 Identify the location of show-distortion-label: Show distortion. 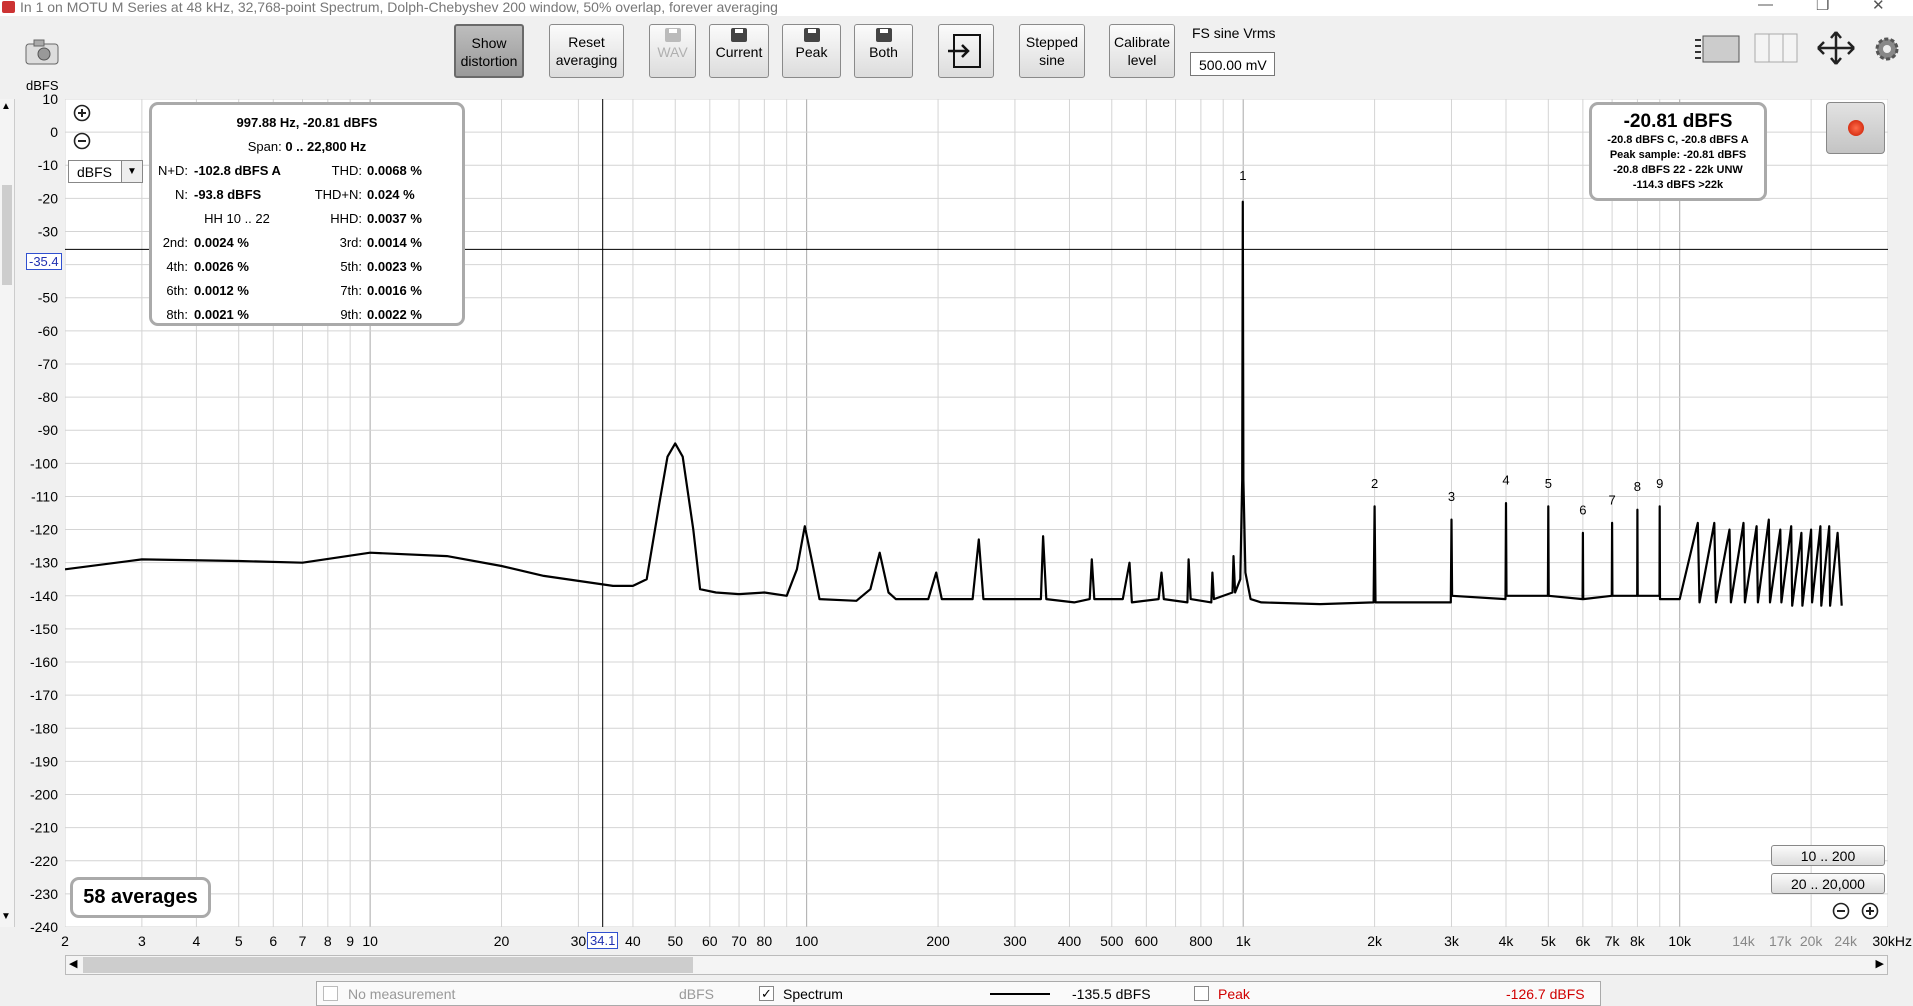
(489, 52).